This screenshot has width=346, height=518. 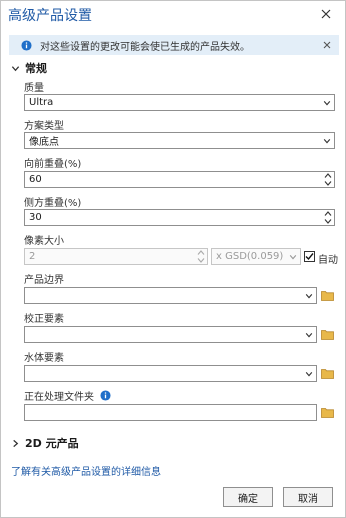 What do you see at coordinates (34, 88) in the screenshot?
I see `quality-label: 质量` at bounding box center [34, 88].